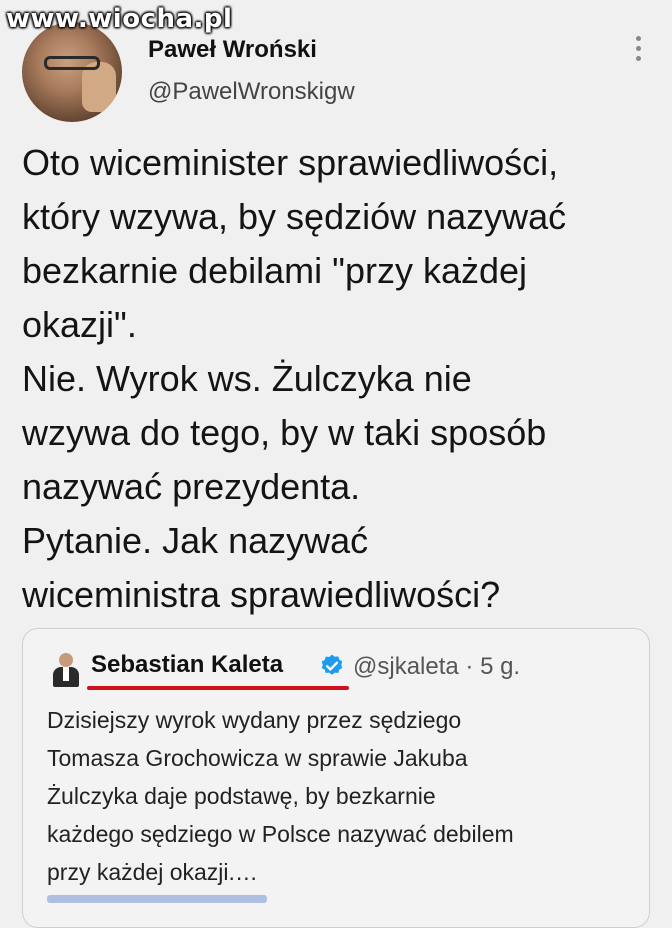 The height and width of the screenshot is (928, 672). I want to click on tweet-line: nazywać prezydenta., so click(191, 486).